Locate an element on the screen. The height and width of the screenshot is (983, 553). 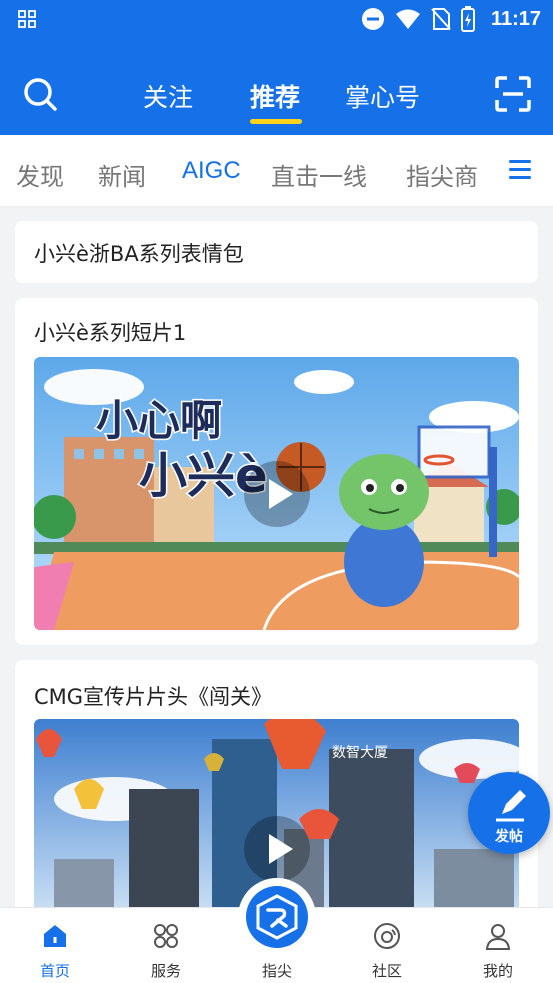
category-bar: 发现 新闻 AIGC 直击一线 指尖商 is located at coordinates (276, 171).